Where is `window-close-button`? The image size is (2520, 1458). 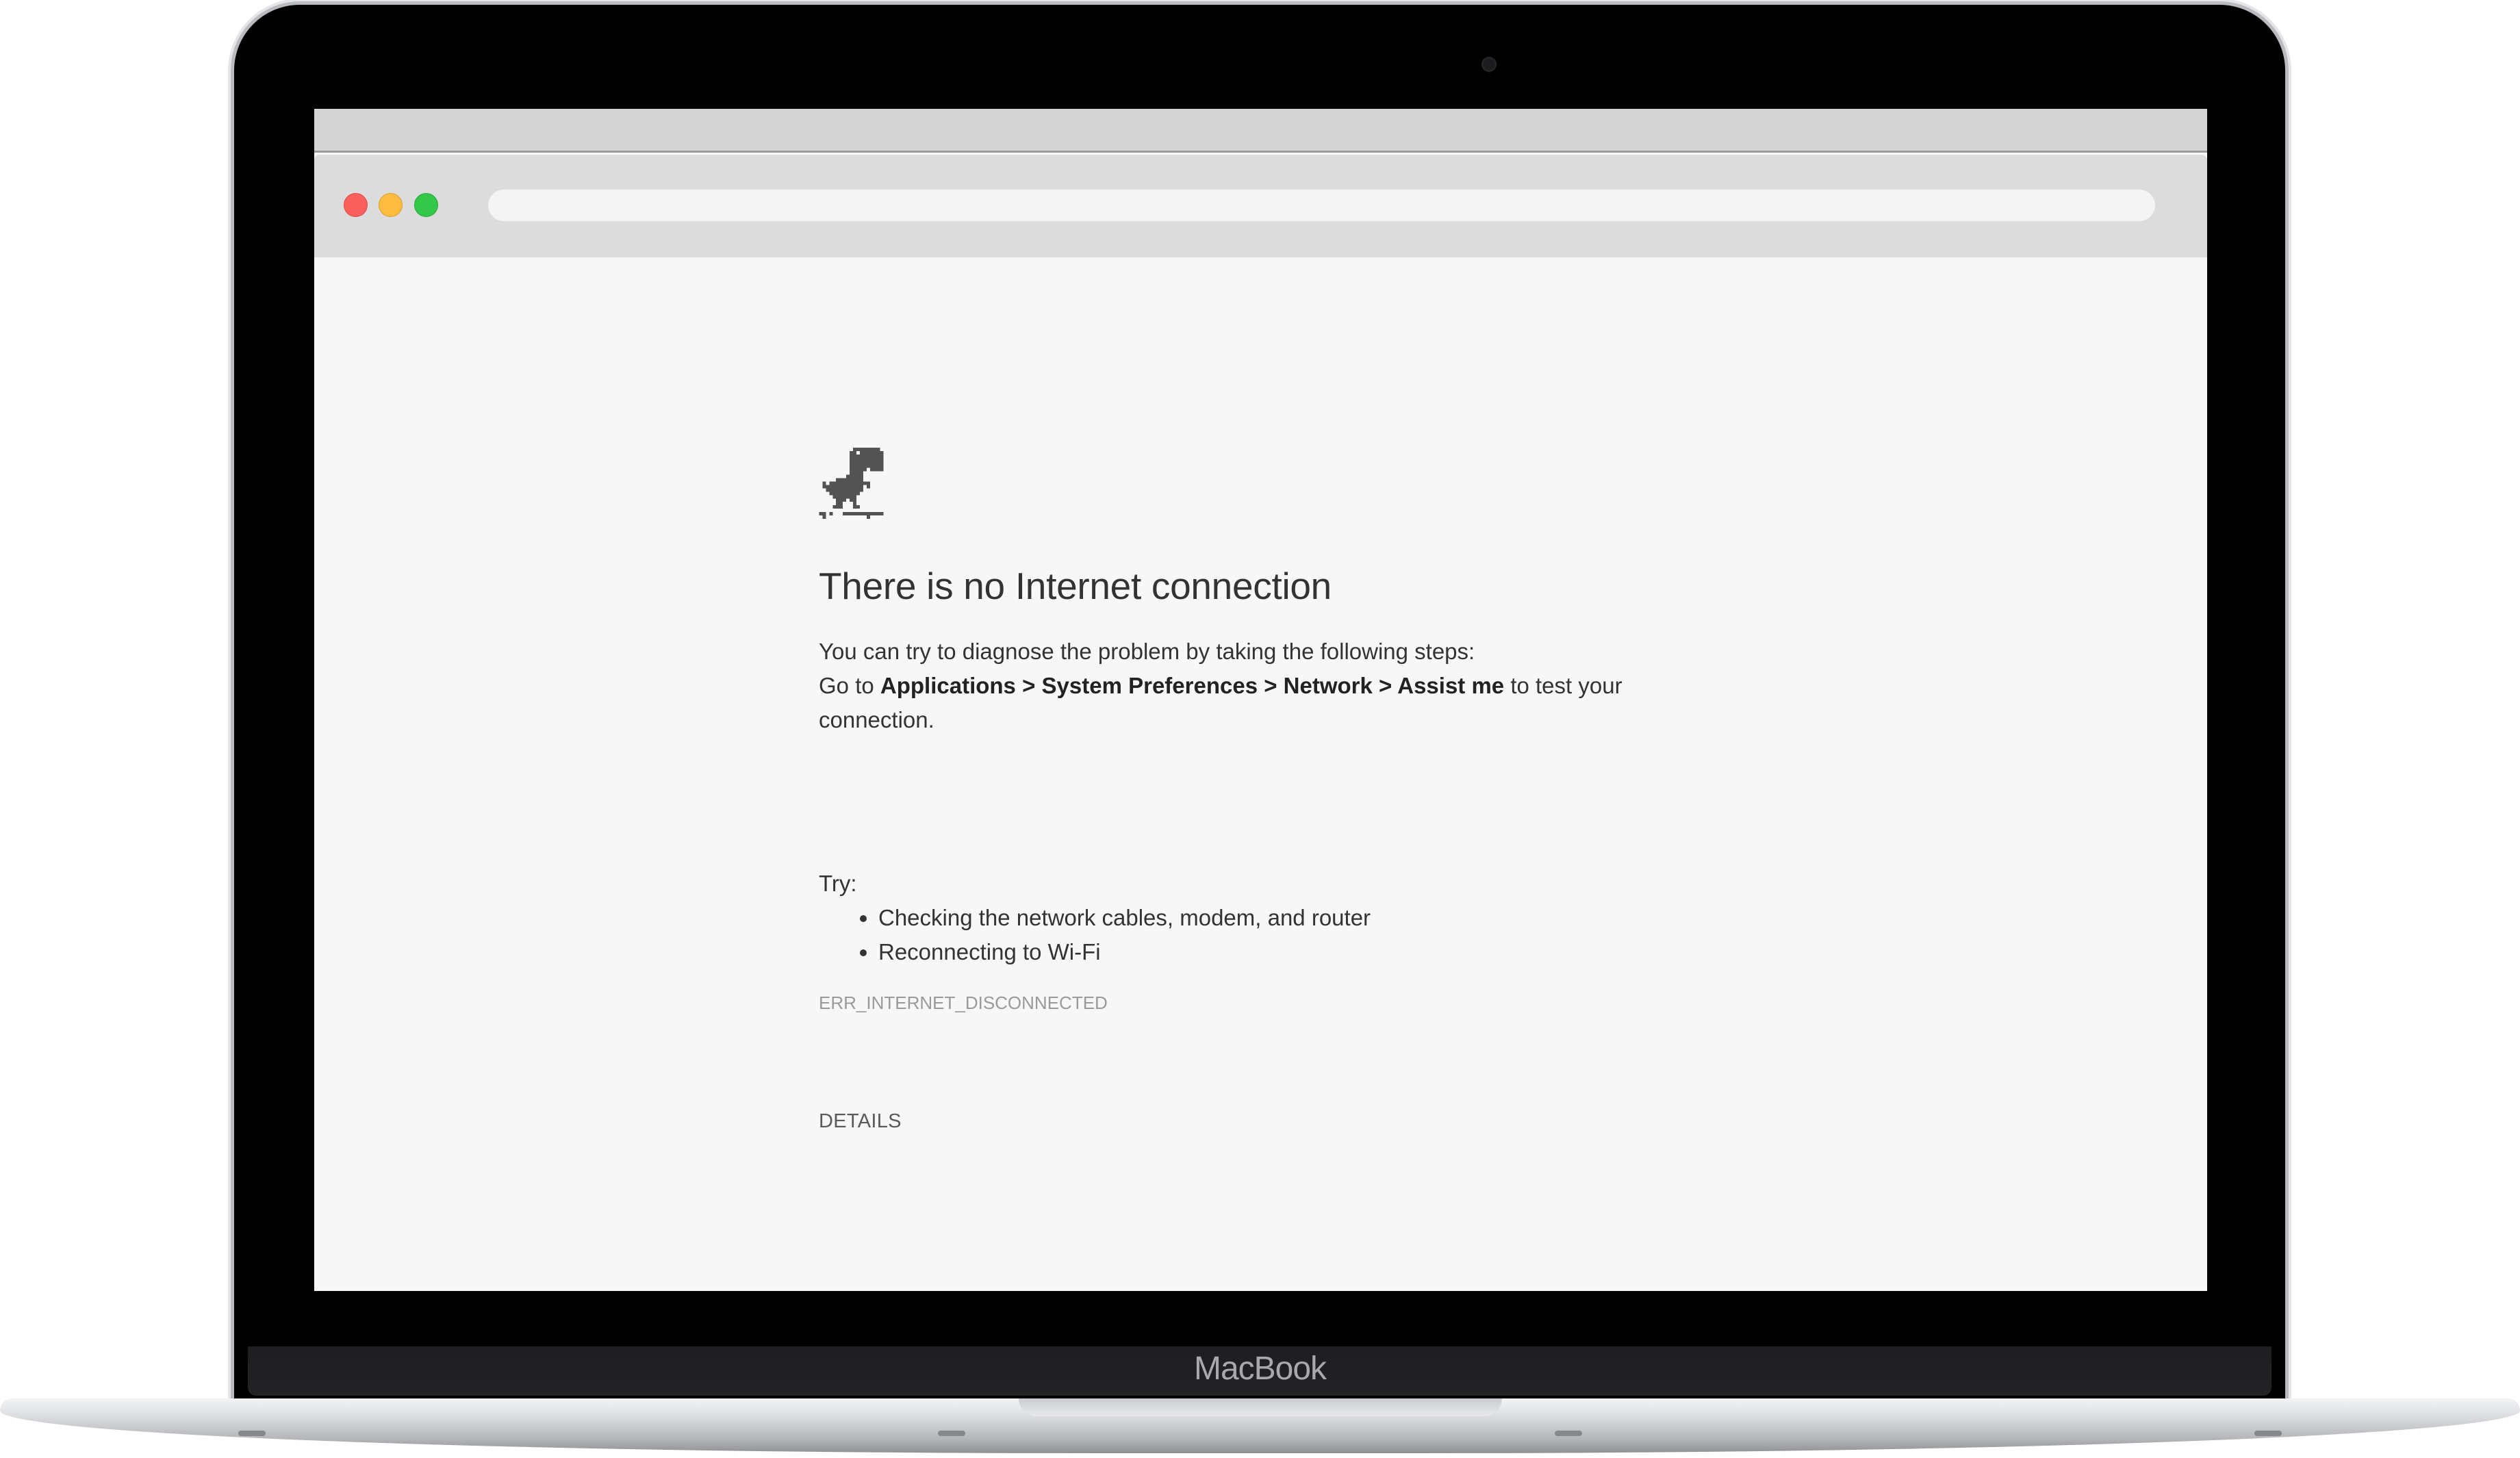 window-close-button is located at coordinates (356, 205).